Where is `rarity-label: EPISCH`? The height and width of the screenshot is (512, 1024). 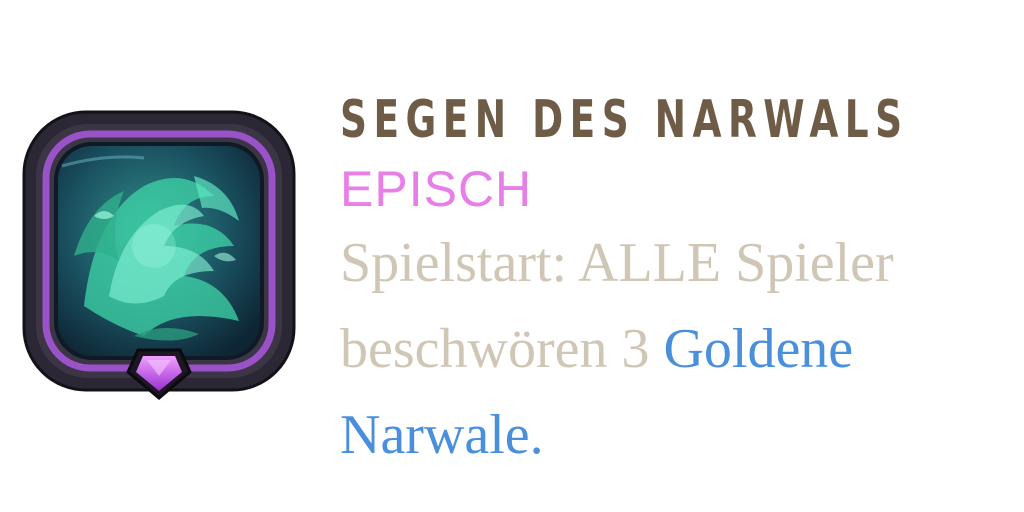
rarity-label: EPISCH is located at coordinates (436, 189).